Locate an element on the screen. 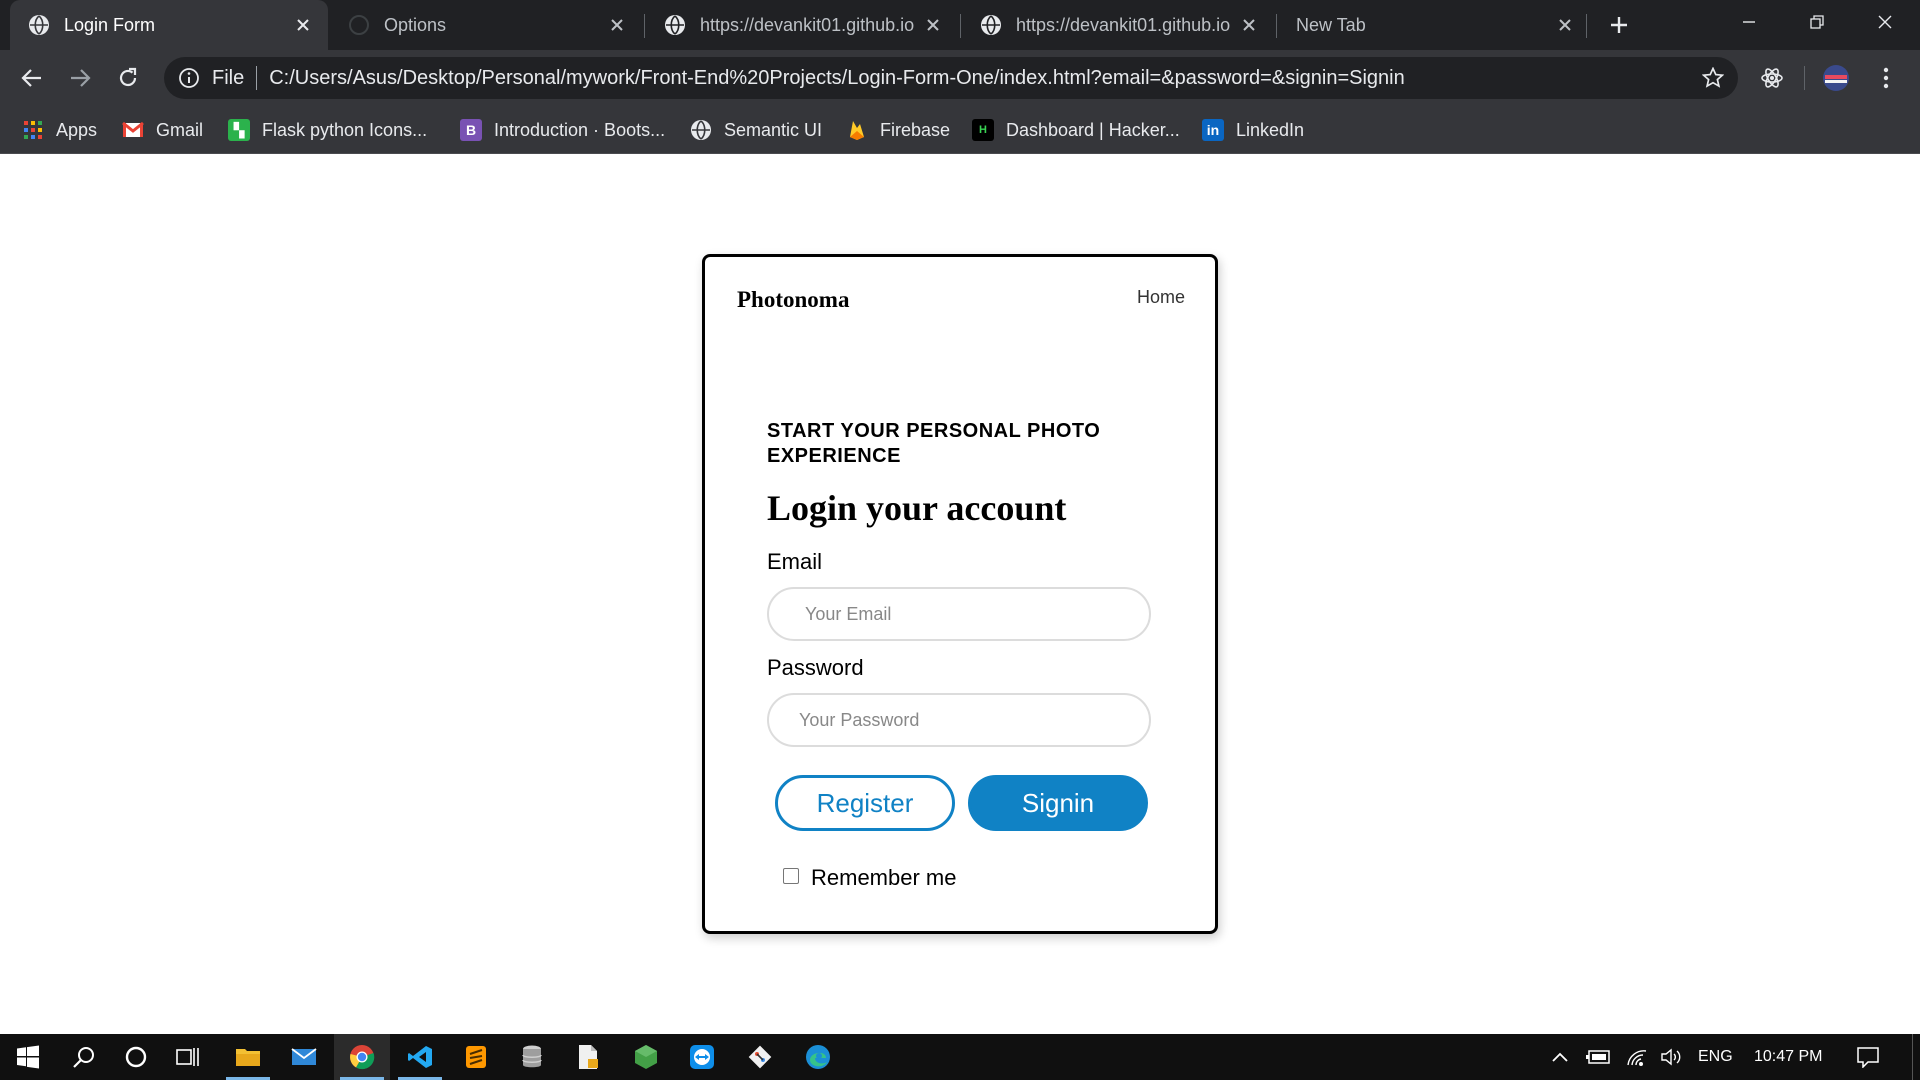 The height and width of the screenshot is (1080, 1920). minimize-button is located at coordinates (1749, 22).